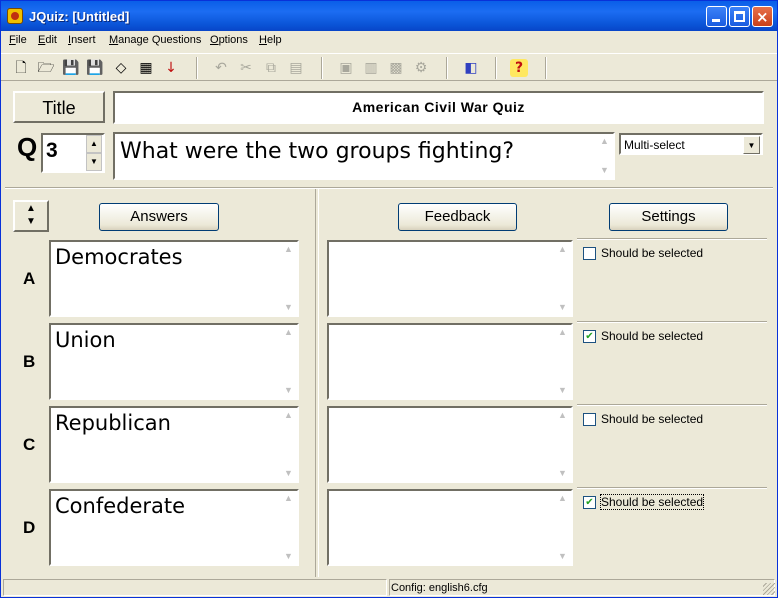 The width and height of the screenshot is (778, 598). I want to click on chevron-down-icon: ▼, so click(751, 145).